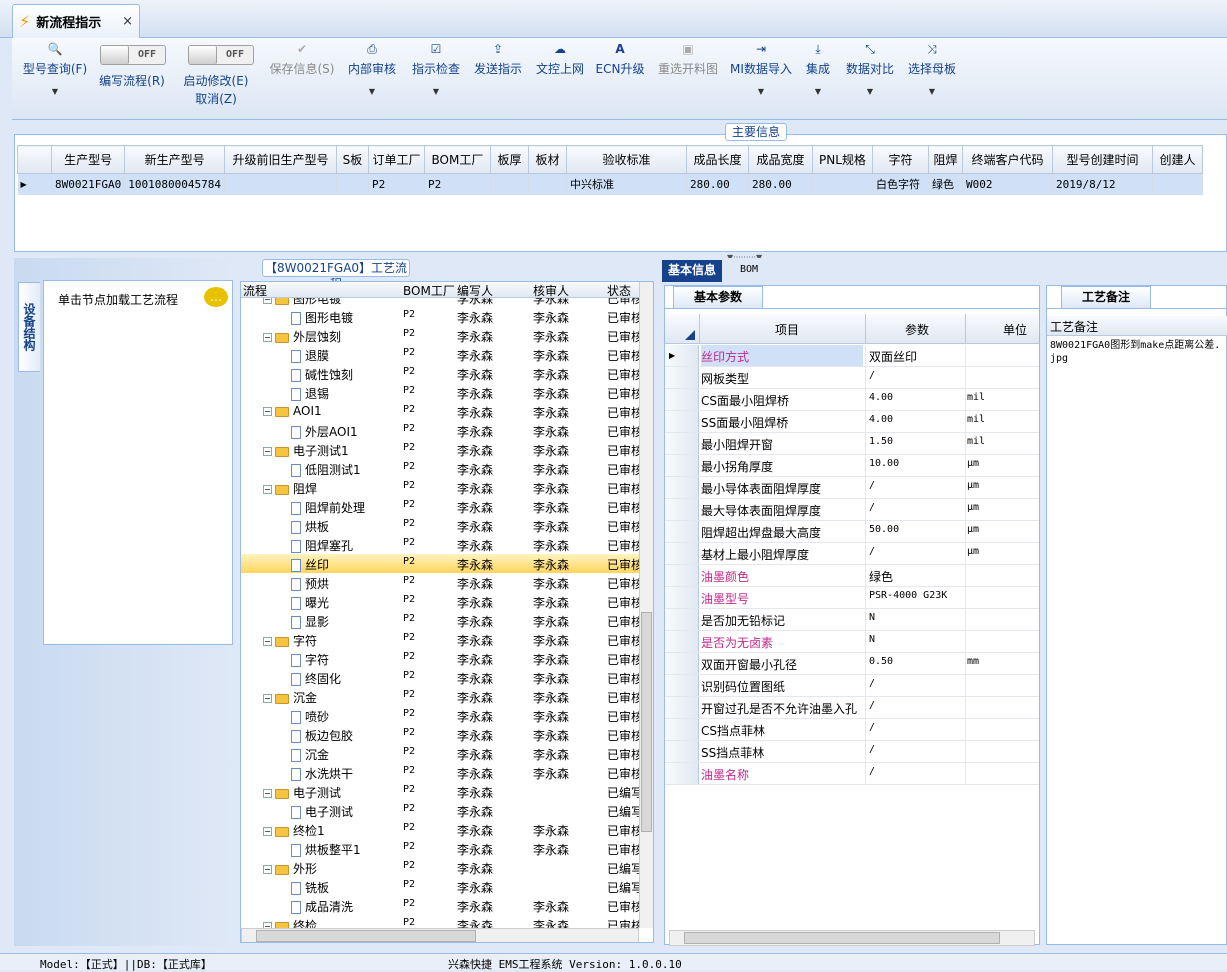 The width and height of the screenshot is (1227, 972). I want to click on tree-row: 外层AOI1 P2 李永森 李永森 已审核, so click(441, 430).